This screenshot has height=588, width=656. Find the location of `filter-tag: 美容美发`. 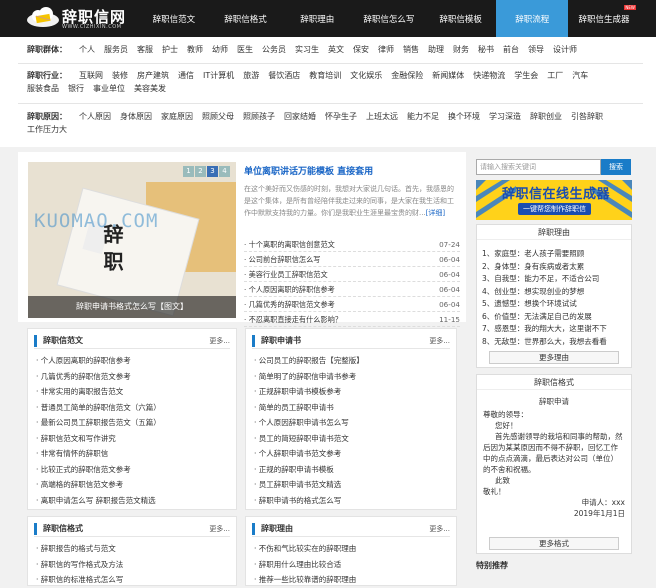

filter-tag: 美容美发 is located at coordinates (150, 88).